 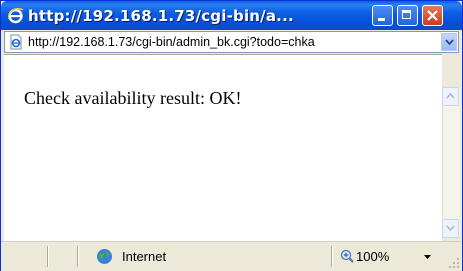 What do you see at coordinates (407, 15) in the screenshot?
I see `maximize-button` at bounding box center [407, 15].